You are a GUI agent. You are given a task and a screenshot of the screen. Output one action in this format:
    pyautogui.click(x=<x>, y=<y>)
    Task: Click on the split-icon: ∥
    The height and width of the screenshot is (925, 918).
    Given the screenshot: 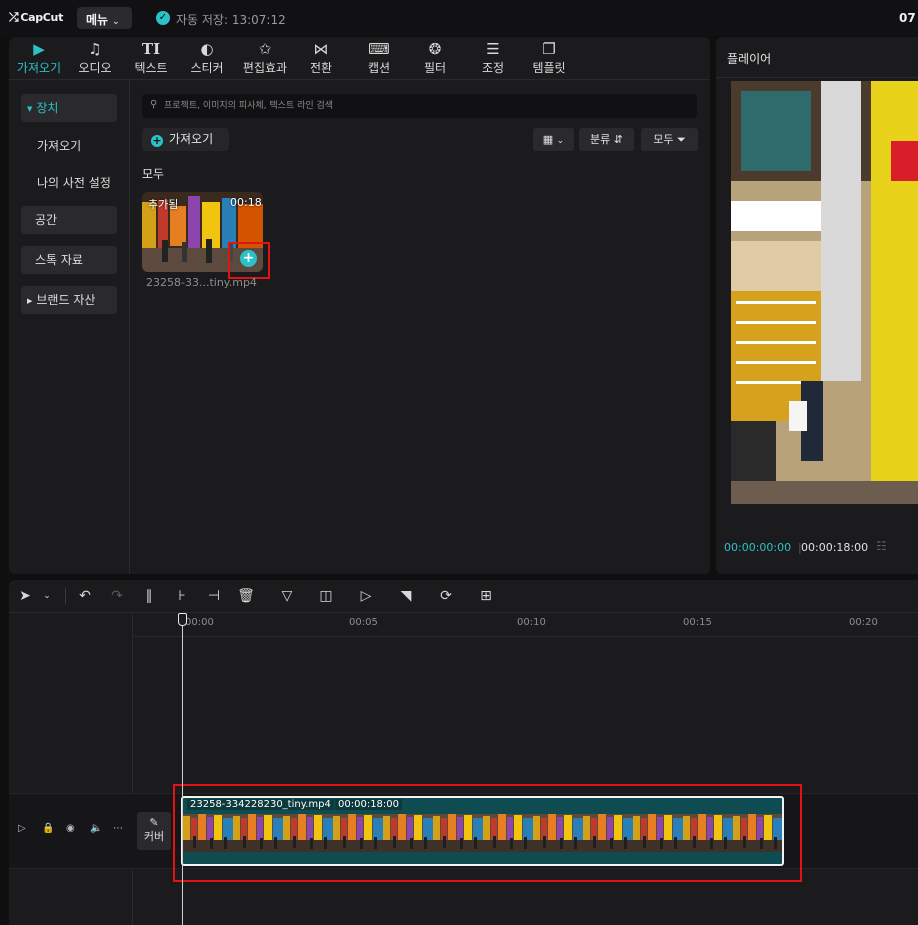 What is the action you would take?
    pyautogui.click(x=149, y=596)
    